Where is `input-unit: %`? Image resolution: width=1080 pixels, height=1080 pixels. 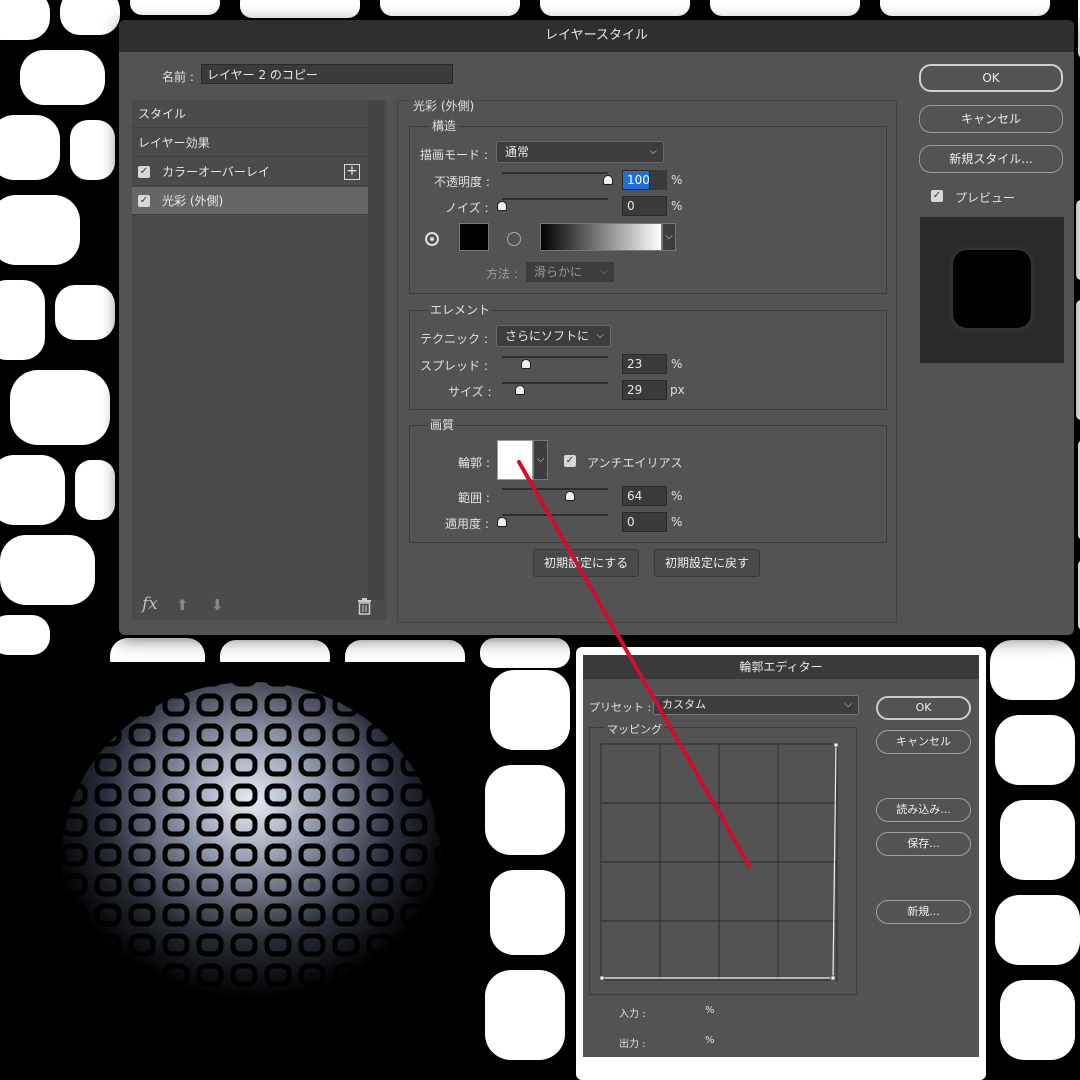
input-unit: % is located at coordinates (710, 1010).